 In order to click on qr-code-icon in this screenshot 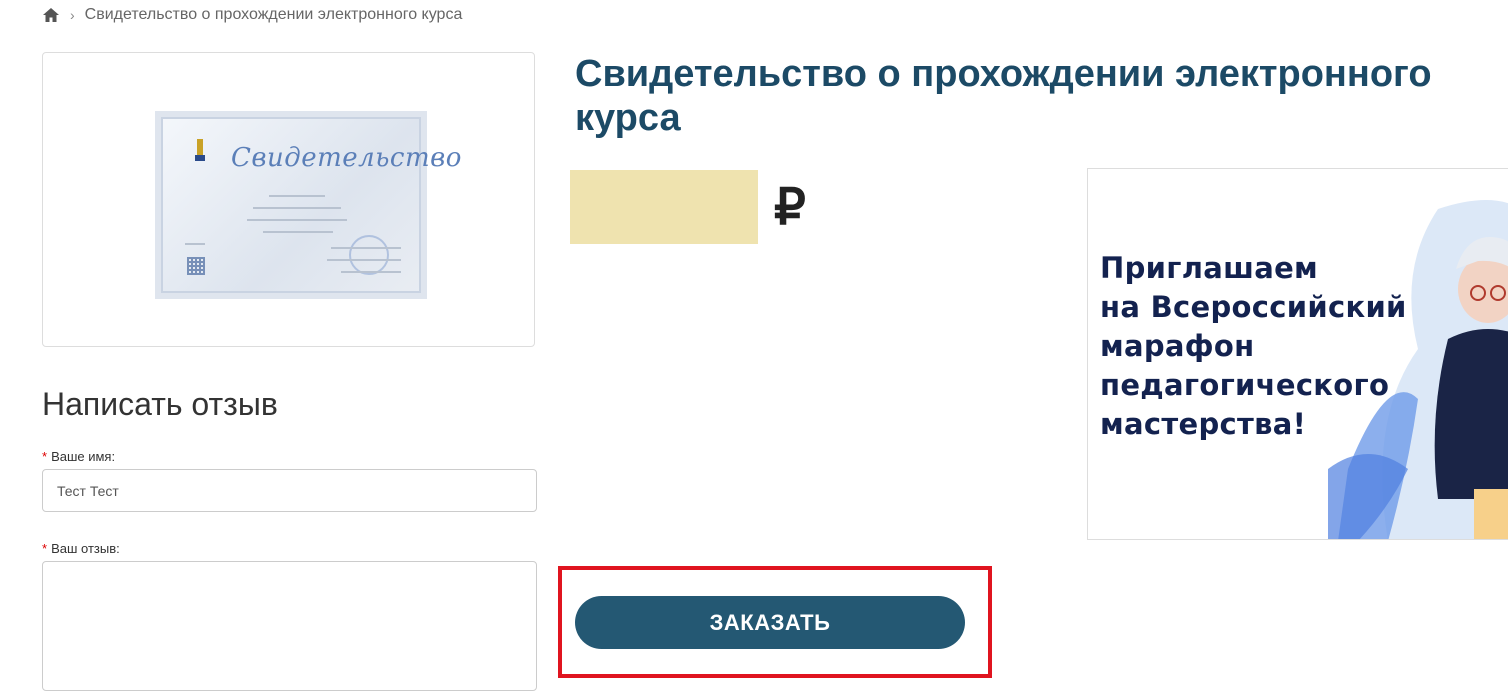, I will do `click(196, 266)`.